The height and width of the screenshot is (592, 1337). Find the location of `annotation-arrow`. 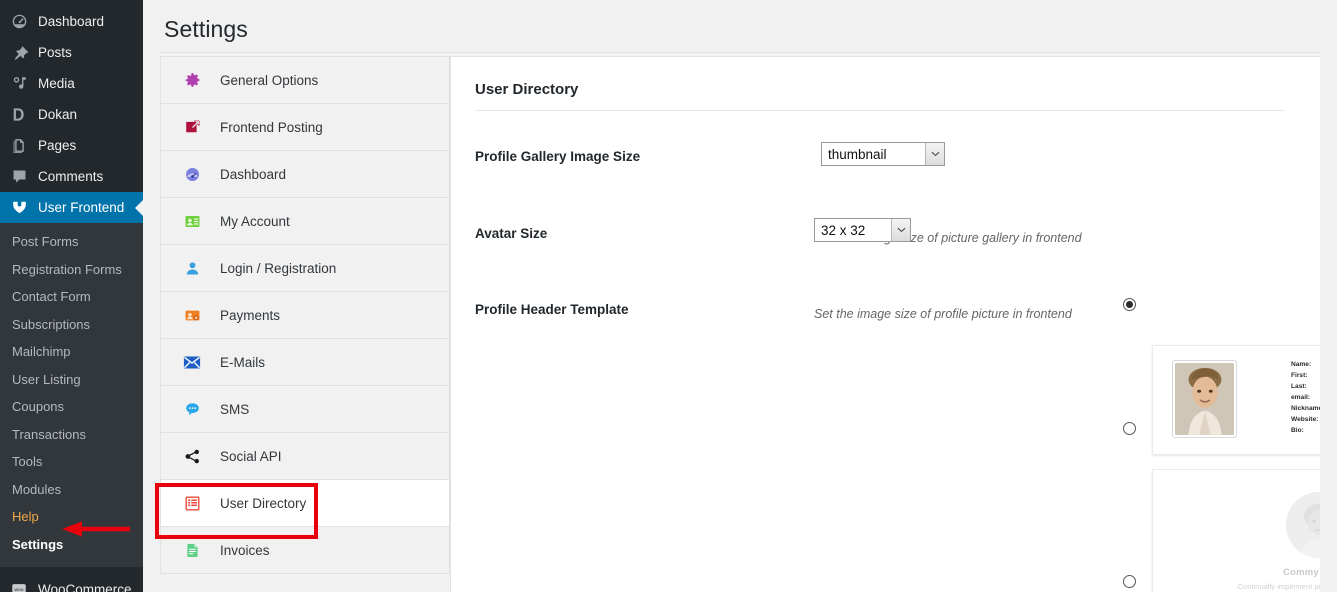

annotation-arrow is located at coordinates (96, 529).